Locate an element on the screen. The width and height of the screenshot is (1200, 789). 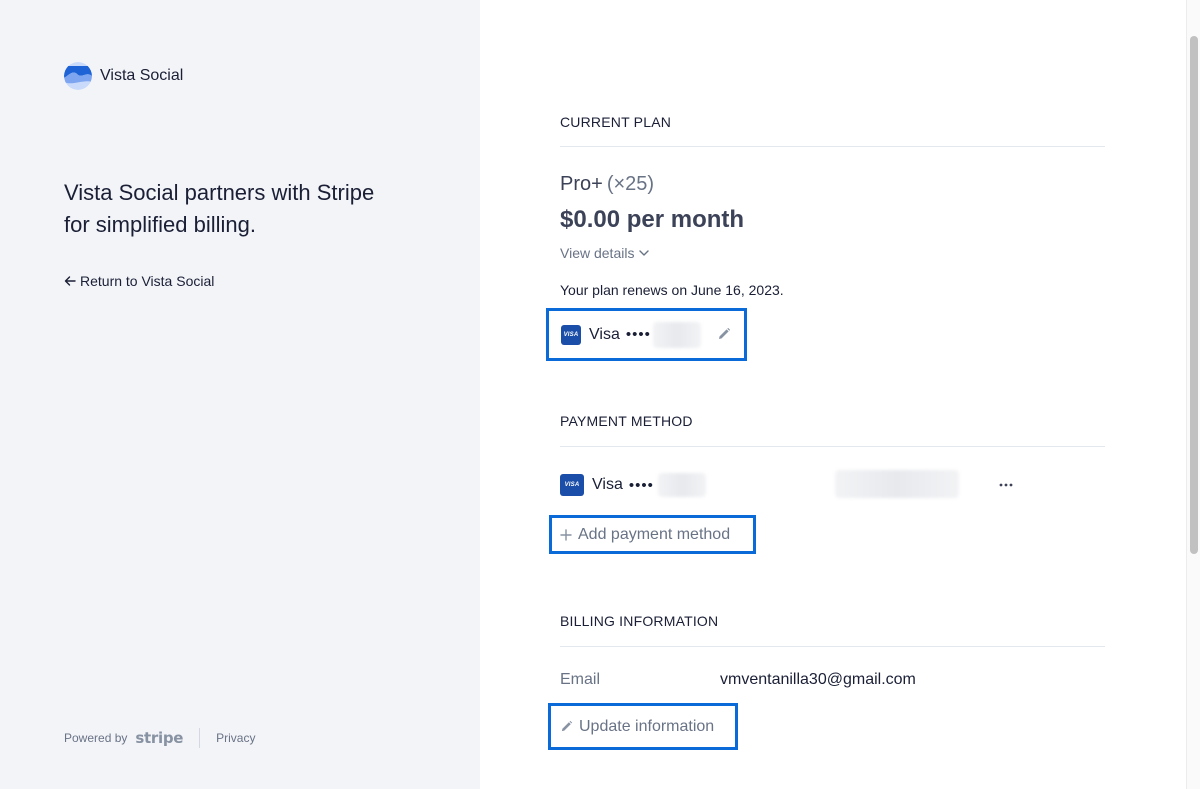
arrow-left-icon is located at coordinates (70, 281).